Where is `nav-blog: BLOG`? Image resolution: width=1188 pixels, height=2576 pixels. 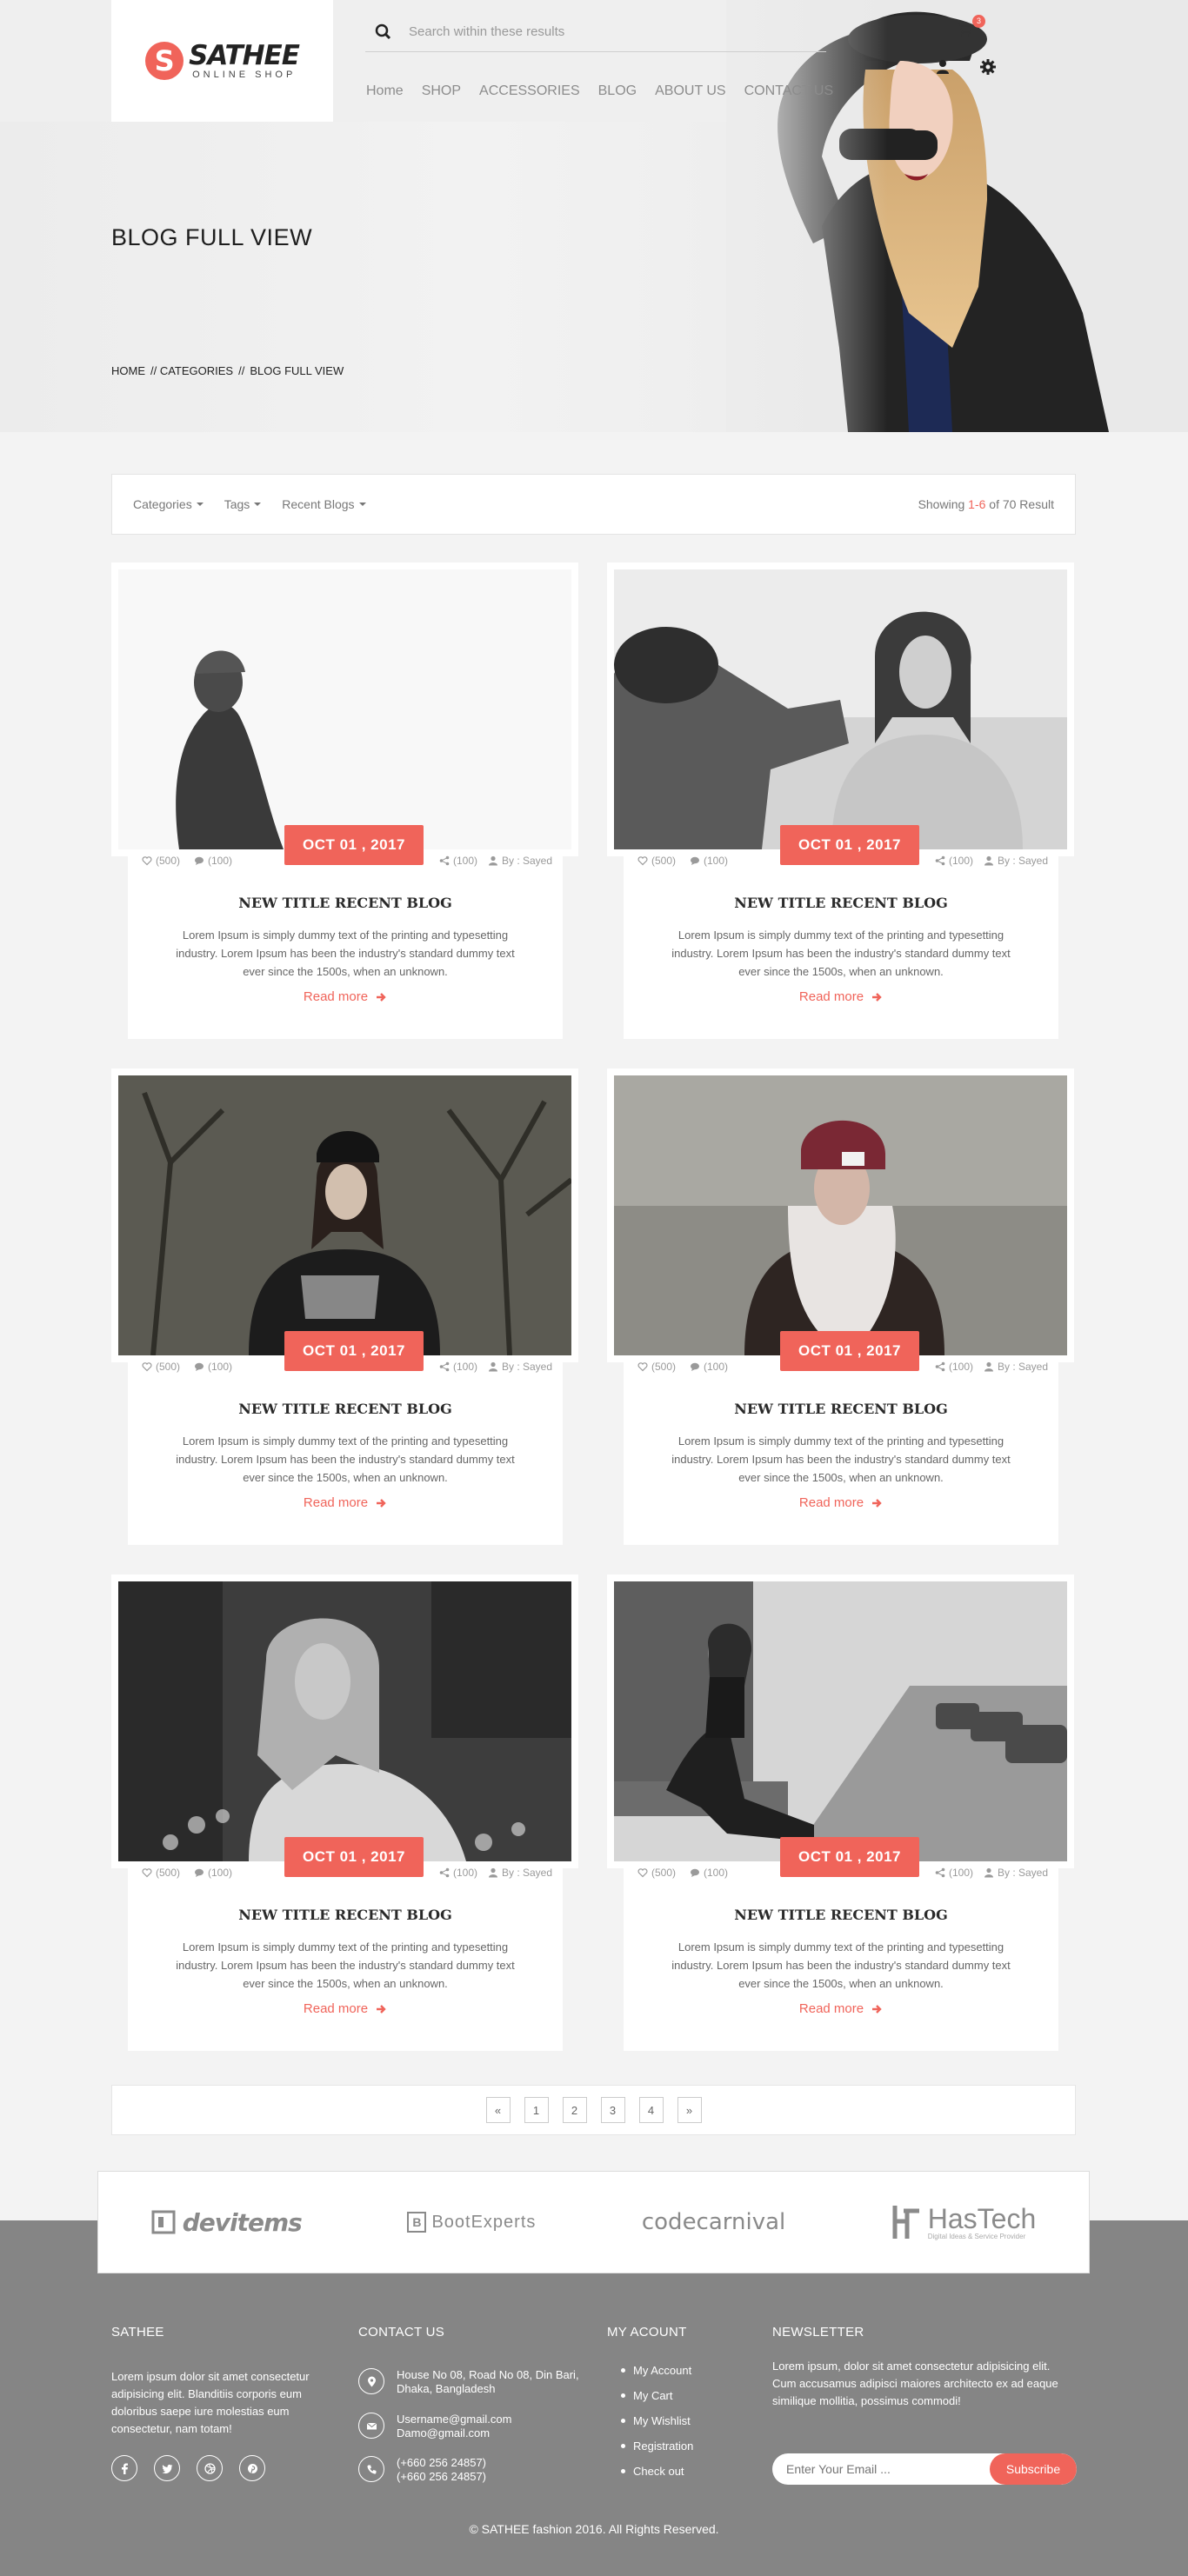 nav-blog: BLOG is located at coordinates (617, 91).